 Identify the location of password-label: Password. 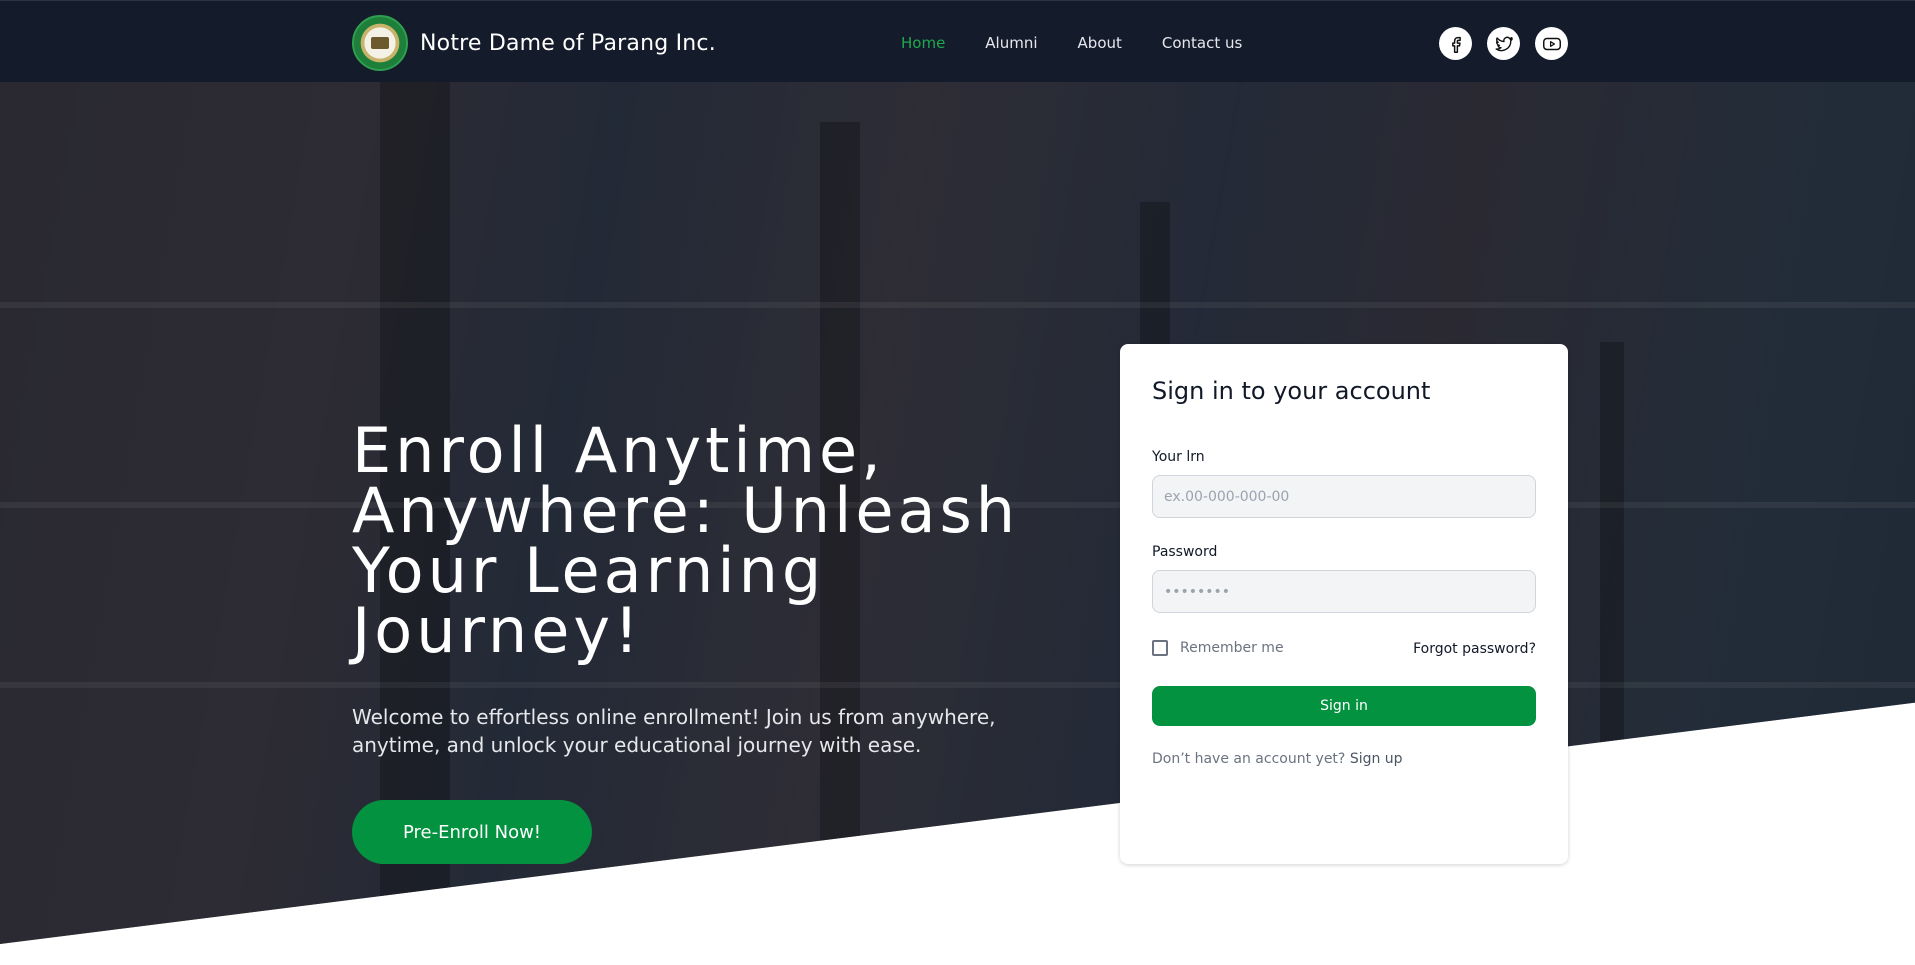
(1185, 552).